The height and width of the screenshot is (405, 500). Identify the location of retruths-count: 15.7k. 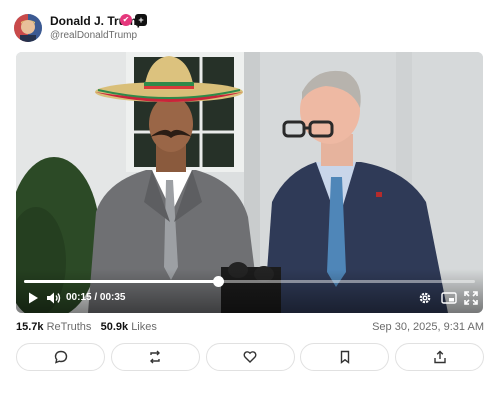
(30, 327).